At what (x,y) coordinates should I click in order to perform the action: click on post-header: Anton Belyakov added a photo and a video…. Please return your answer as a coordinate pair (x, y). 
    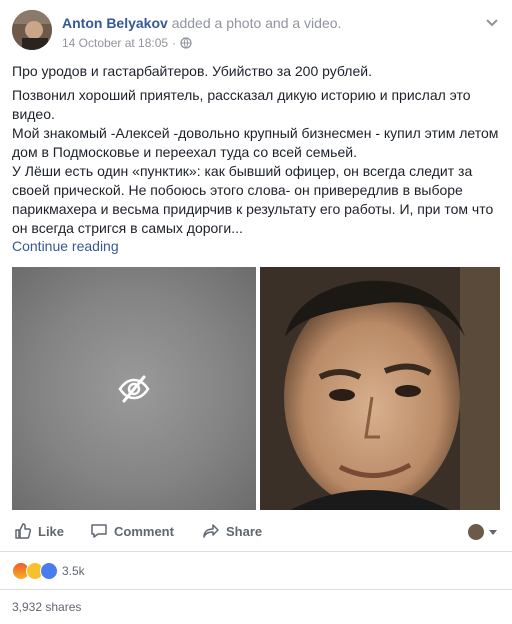
    Looking at the image, I should click on (201, 23).